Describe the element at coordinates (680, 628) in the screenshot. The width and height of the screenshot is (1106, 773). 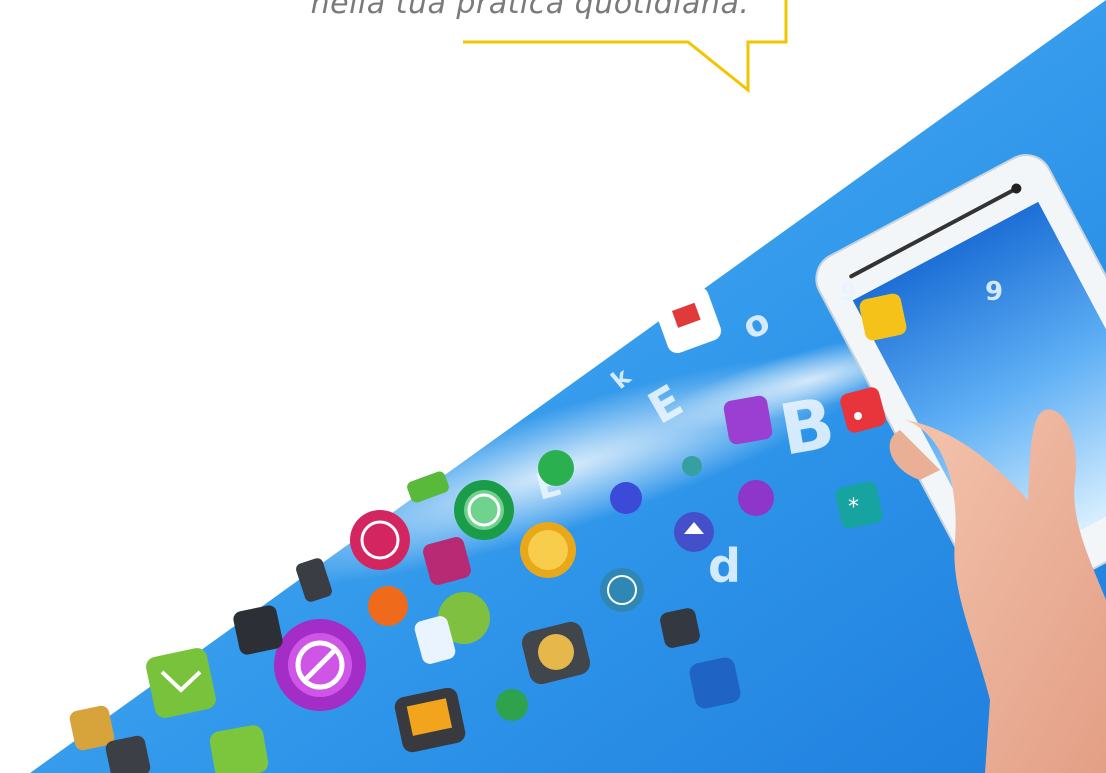
I see `dark-square-icon` at that location.